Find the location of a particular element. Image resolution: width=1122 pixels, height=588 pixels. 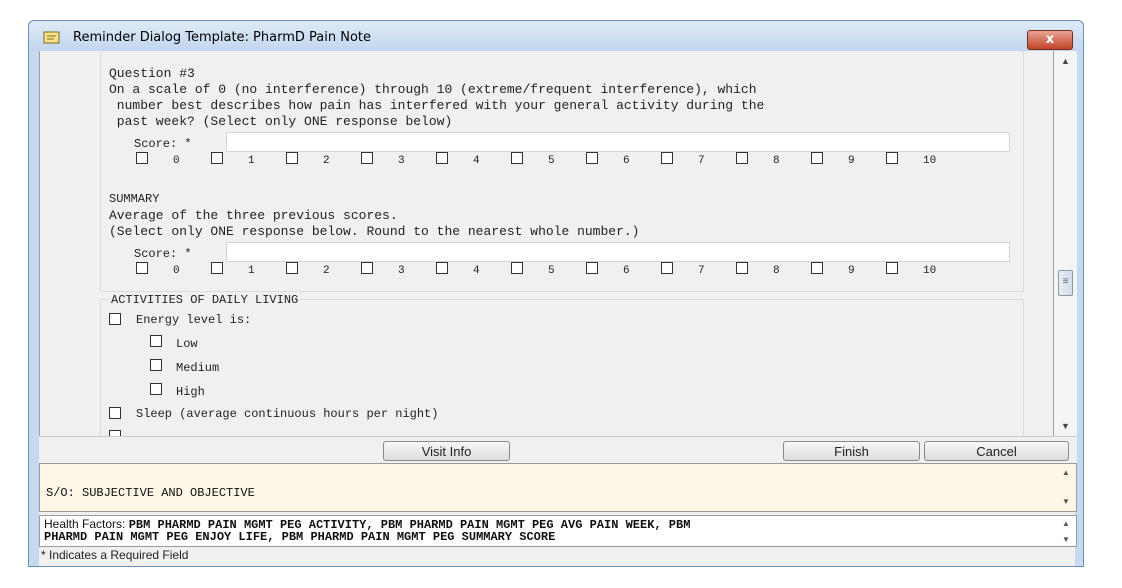

summary-option-8-checkbox is located at coordinates (742, 268).